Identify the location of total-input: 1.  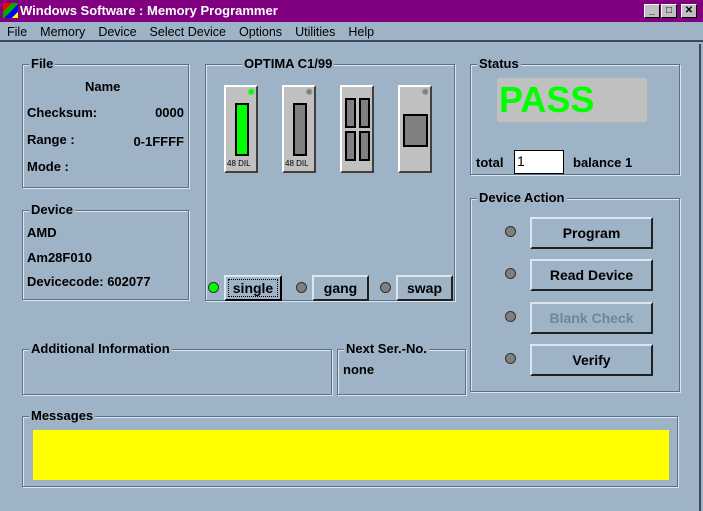
(539, 162).